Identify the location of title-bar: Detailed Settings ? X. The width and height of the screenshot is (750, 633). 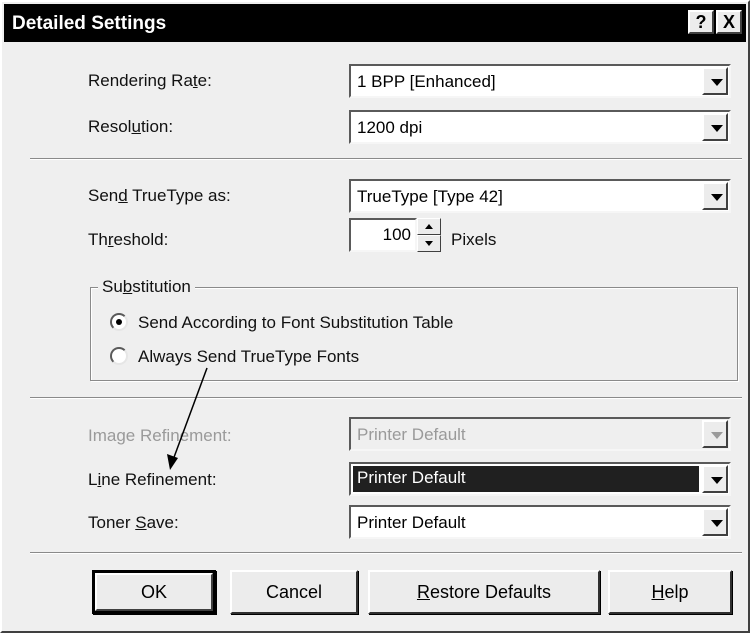
(375, 23).